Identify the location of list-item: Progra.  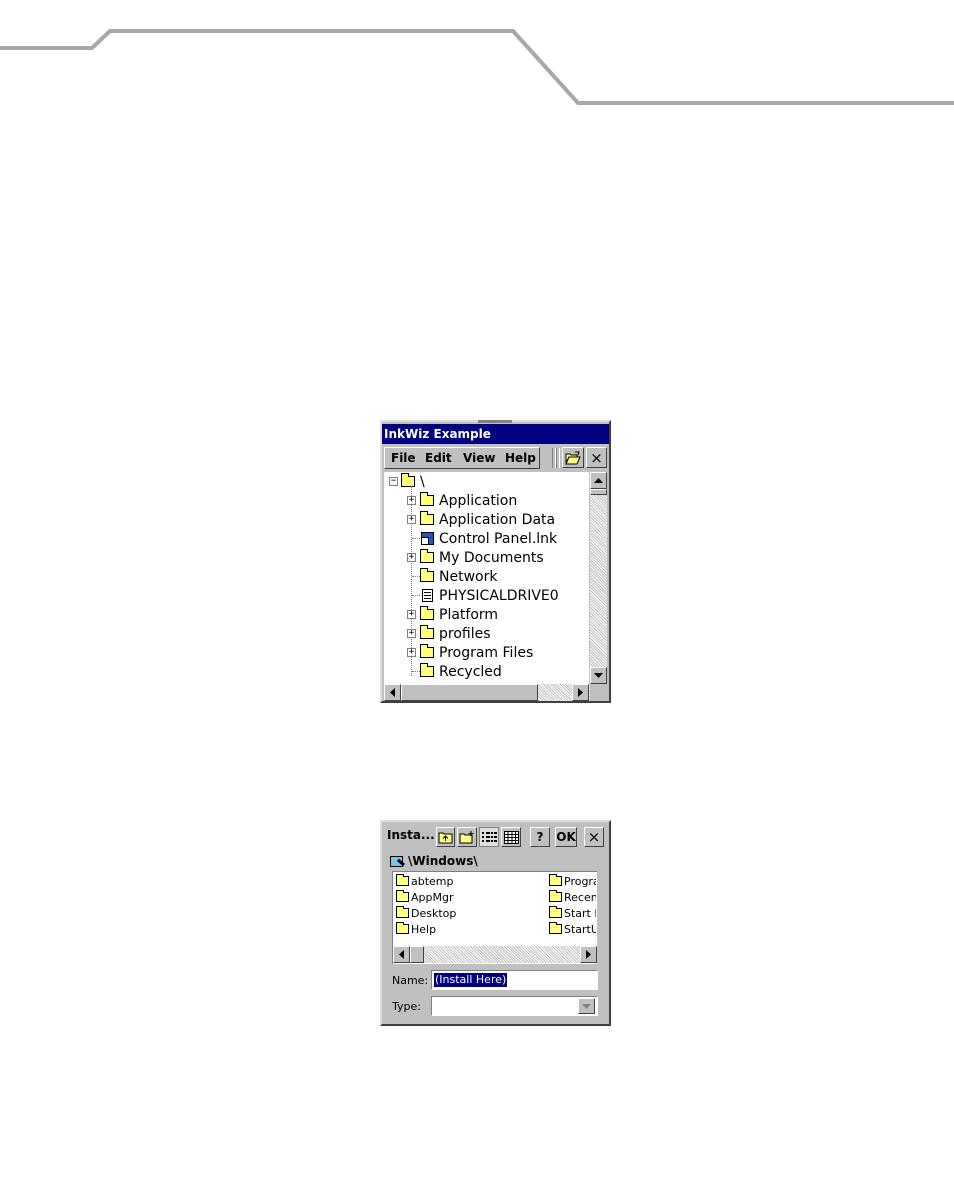
(572, 881).